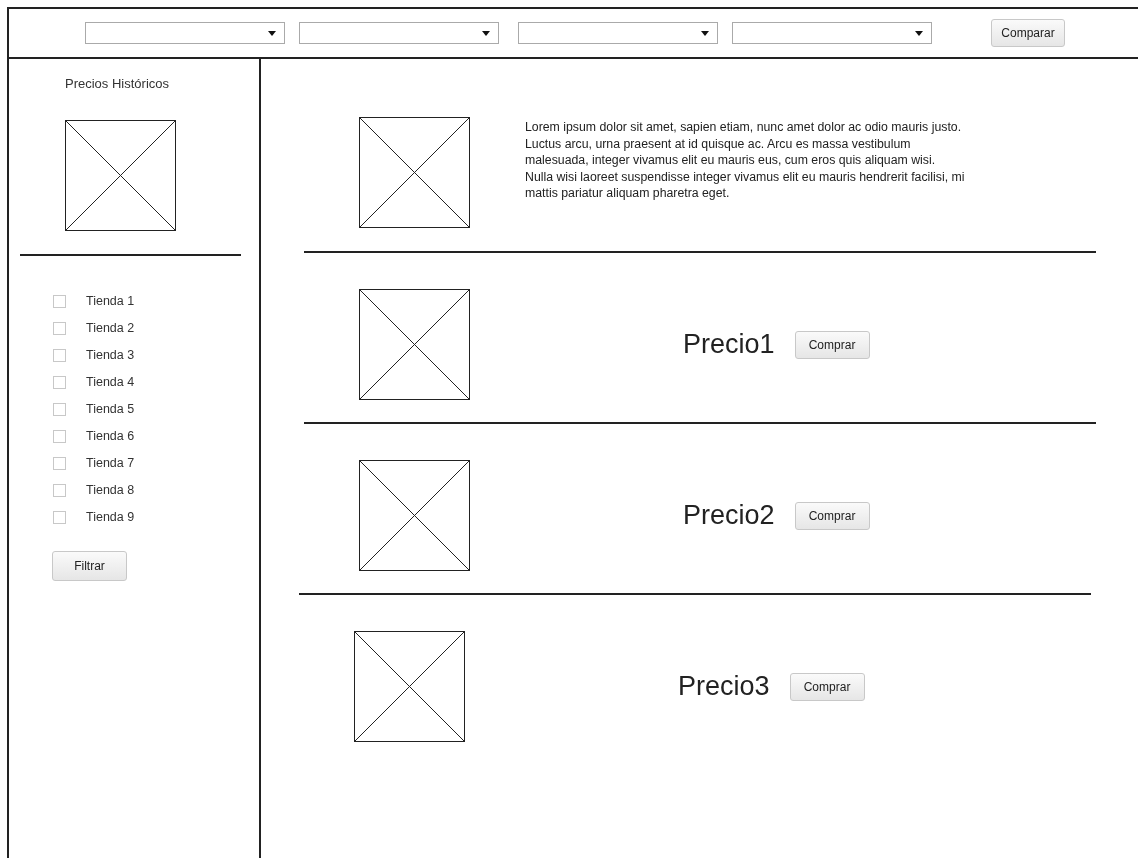 This screenshot has height=858, width=1138. Describe the element at coordinates (110, 328) in the screenshot. I see `checkbox-label: Tienda 2` at that location.